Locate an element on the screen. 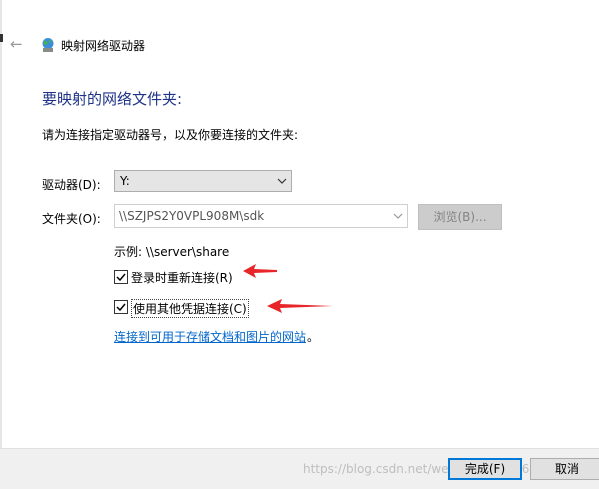  page-heading: 要映射的网络文件夹: is located at coordinates (112, 99).